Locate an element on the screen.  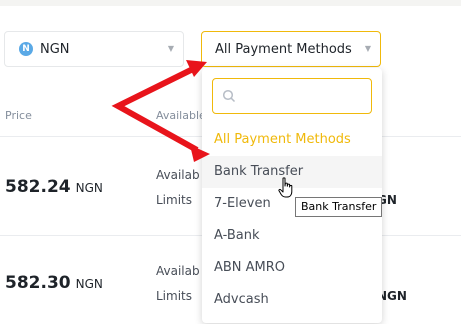
annotation-arrows is located at coordinates (160, 111).